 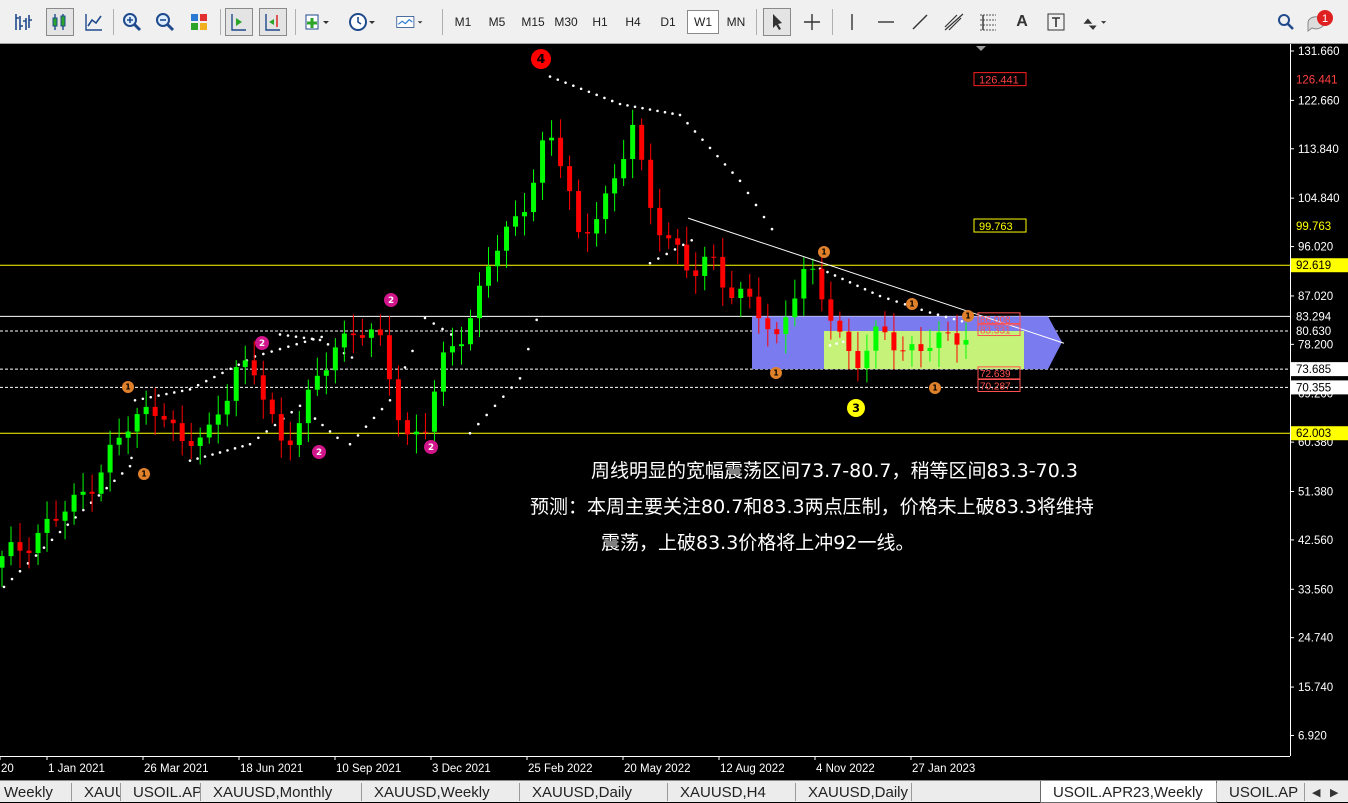 What do you see at coordinates (920, 22) in the screenshot?
I see `trendline-icon` at bounding box center [920, 22].